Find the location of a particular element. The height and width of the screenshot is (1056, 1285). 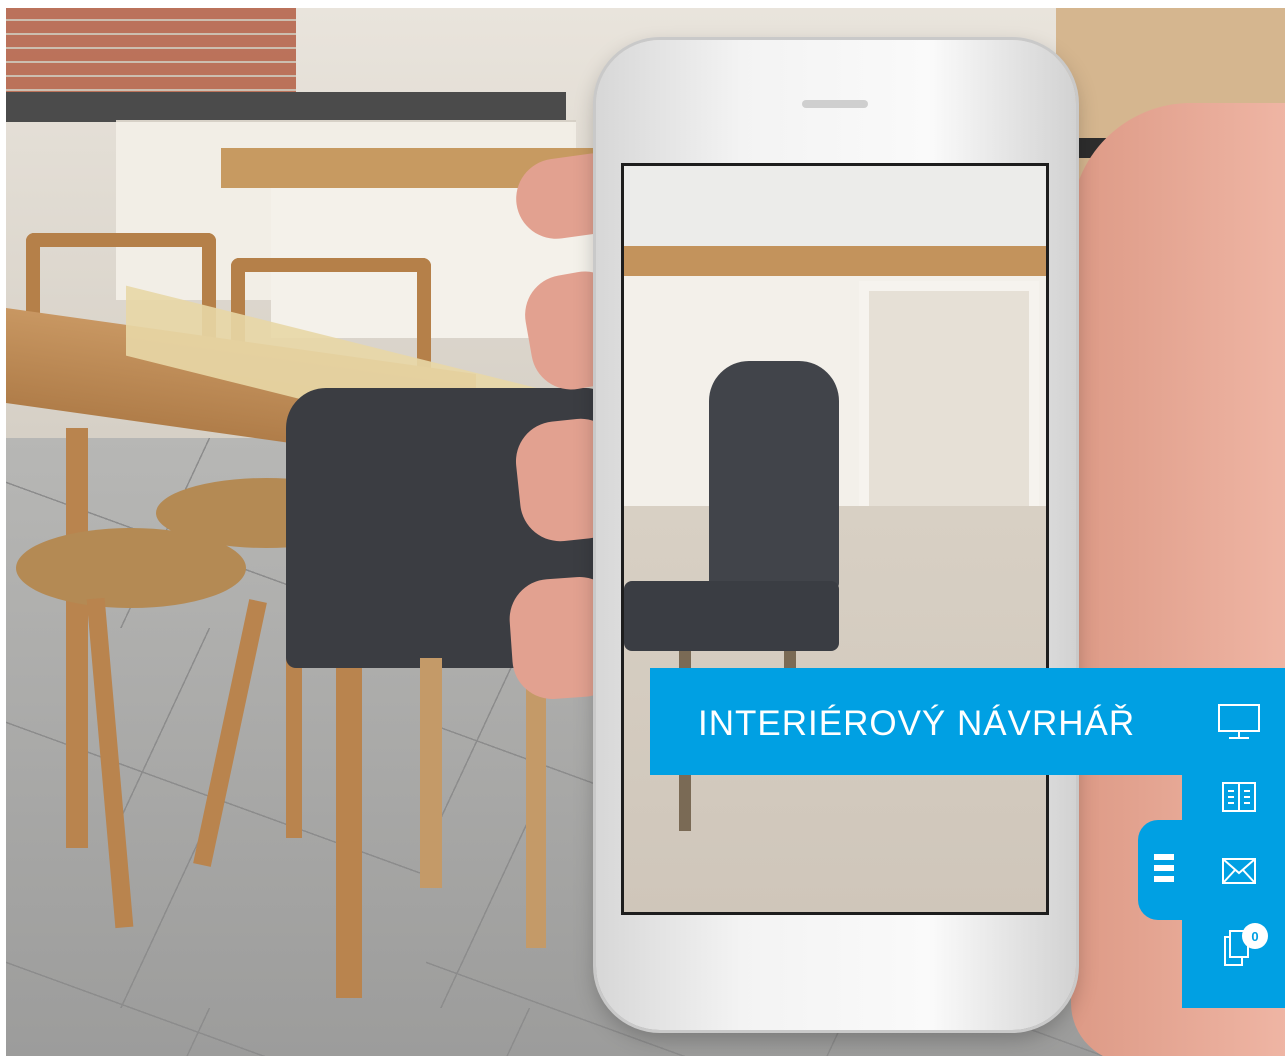

catalog-icon is located at coordinates (1239, 797).